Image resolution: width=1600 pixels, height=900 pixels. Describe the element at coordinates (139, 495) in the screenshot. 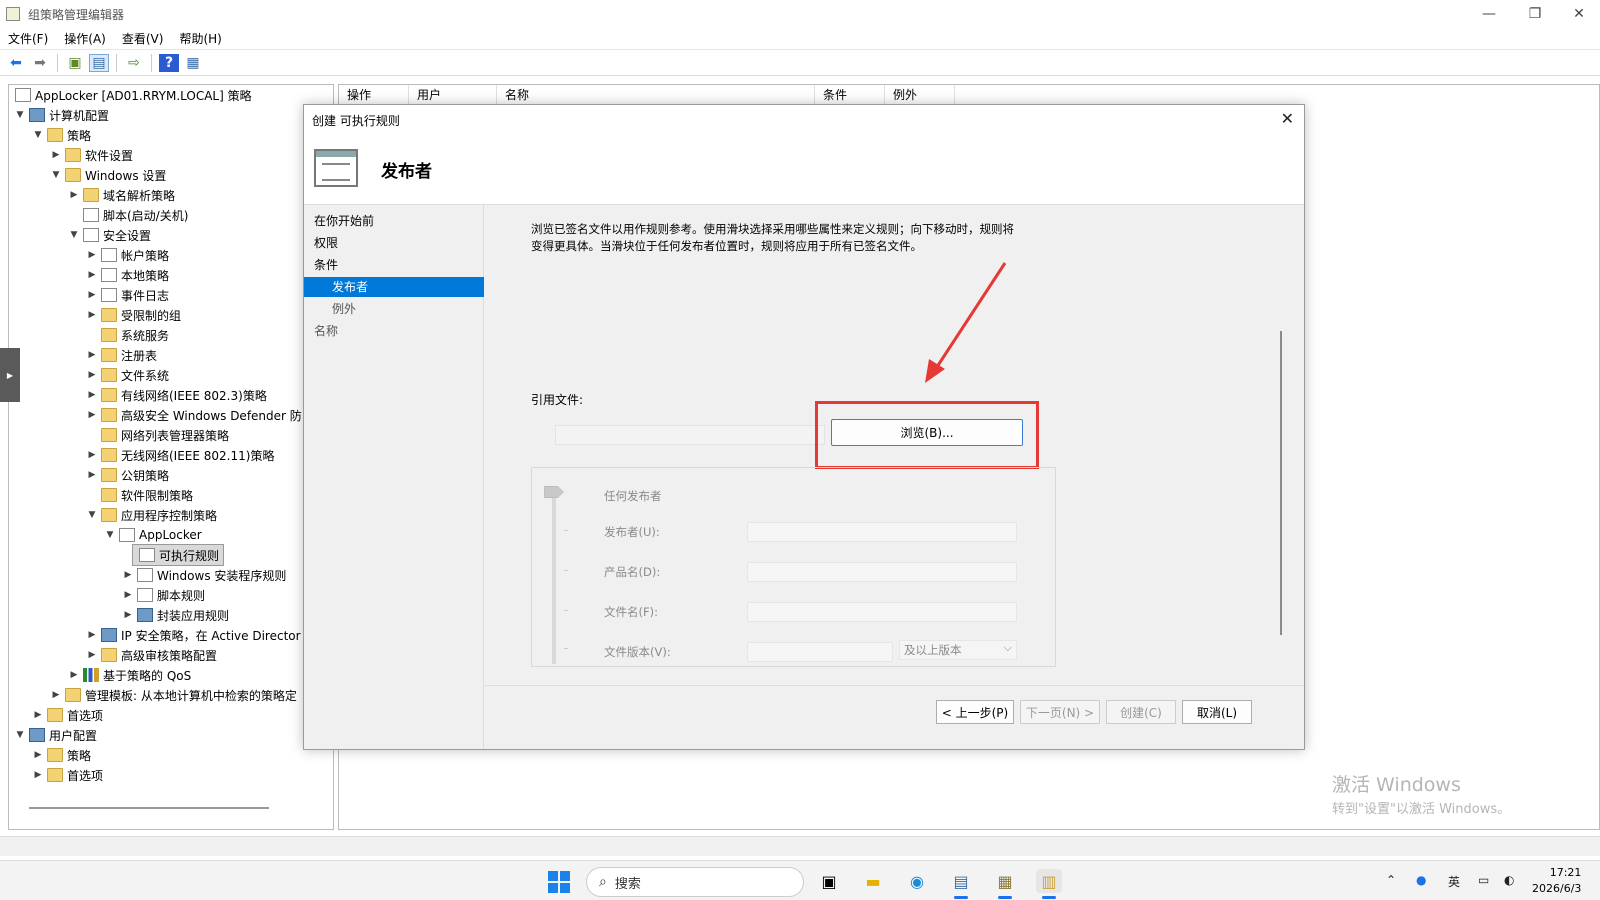

I see `tree-node-software-restriction: 软件限制策略` at that location.